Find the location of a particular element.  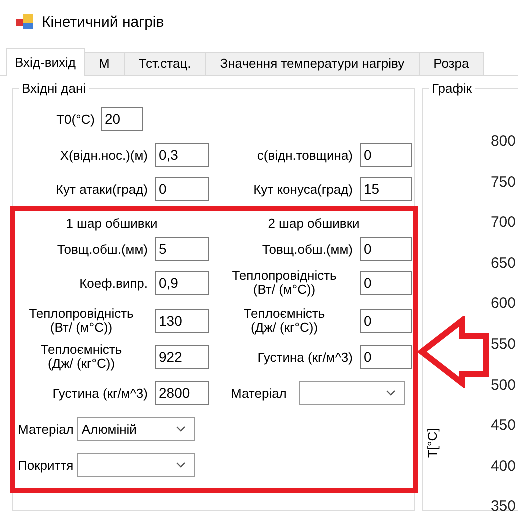

tab: Вхід-вихід is located at coordinates (45, 62).